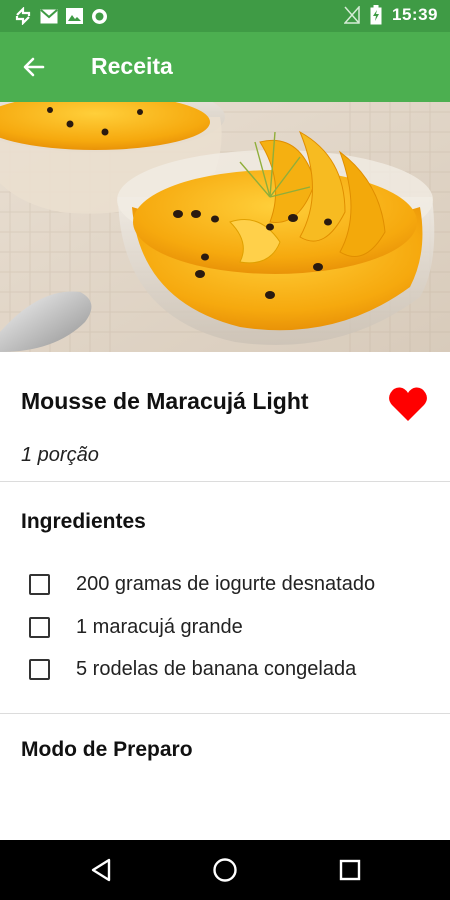  Describe the element at coordinates (352, 15) in the screenshot. I see `no-signal-icon` at that location.